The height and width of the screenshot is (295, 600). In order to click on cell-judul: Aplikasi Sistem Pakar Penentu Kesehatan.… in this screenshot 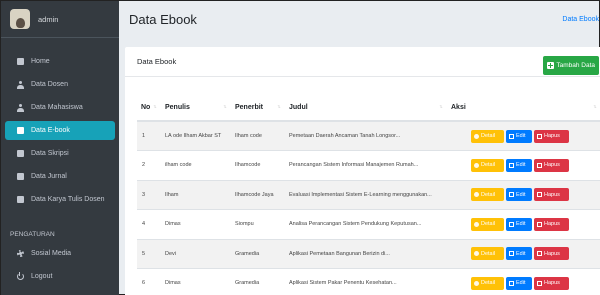, I will do `click(366, 281)`.